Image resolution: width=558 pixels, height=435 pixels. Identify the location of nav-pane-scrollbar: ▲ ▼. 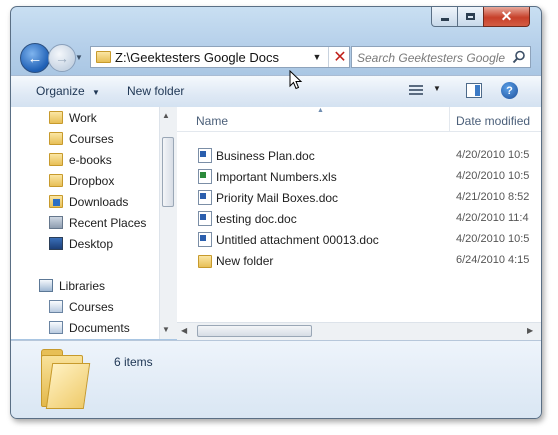
(168, 223).